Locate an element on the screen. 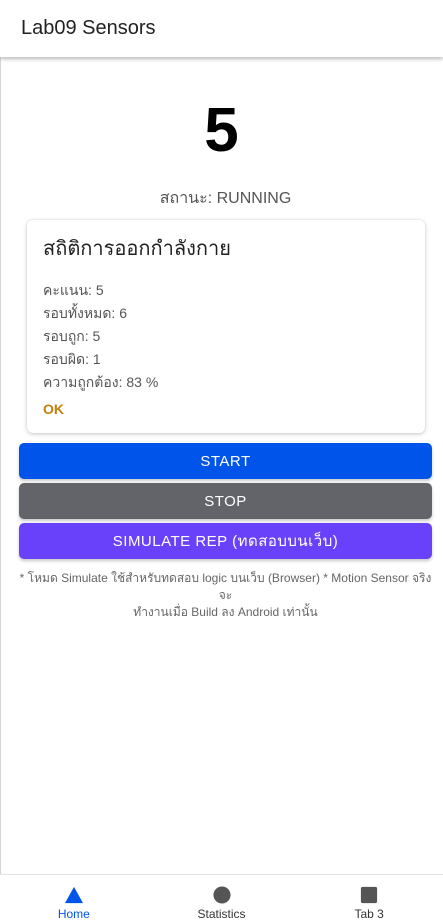  circle-shape is located at coordinates (221, 895).